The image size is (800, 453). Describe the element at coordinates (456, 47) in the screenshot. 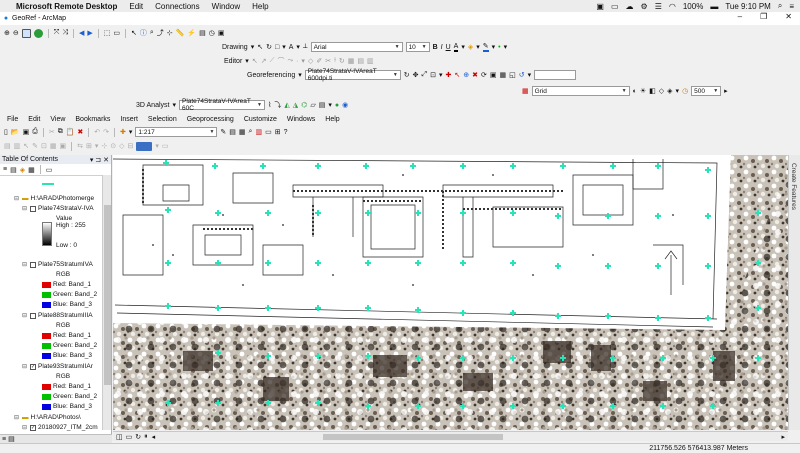

I see `font-color-button: A` at that location.